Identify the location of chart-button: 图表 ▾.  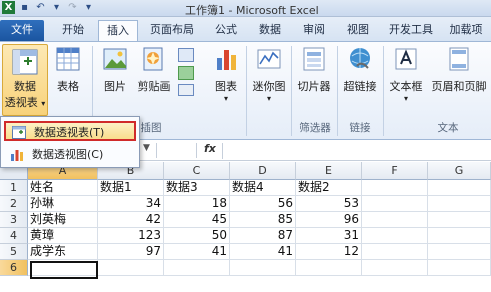
(226, 74).